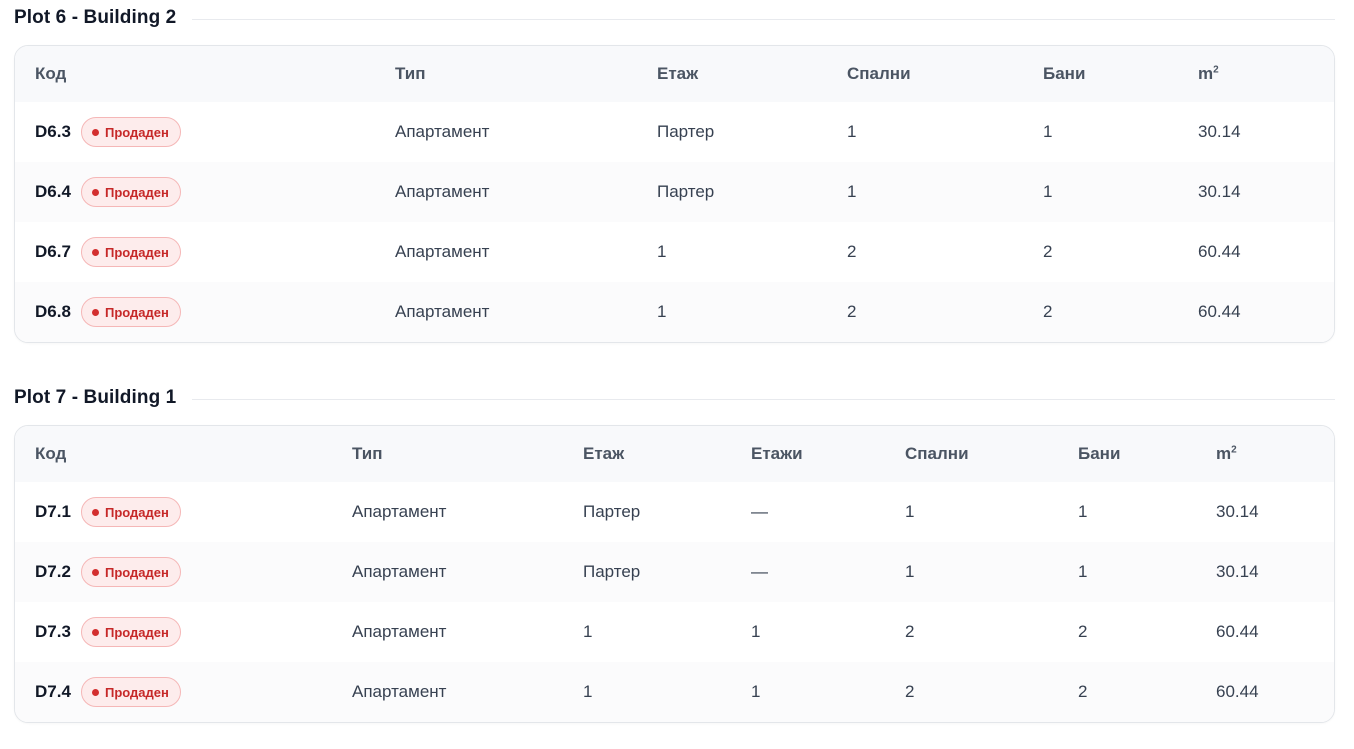 The height and width of the screenshot is (749, 1354). Describe the element at coordinates (95, 397) in the screenshot. I see `section-title: Plot 7 - Building 1` at that location.